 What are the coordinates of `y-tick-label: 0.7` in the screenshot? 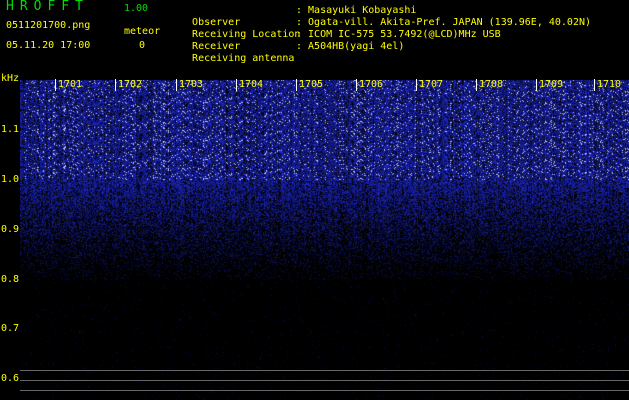 It's located at (10, 328).